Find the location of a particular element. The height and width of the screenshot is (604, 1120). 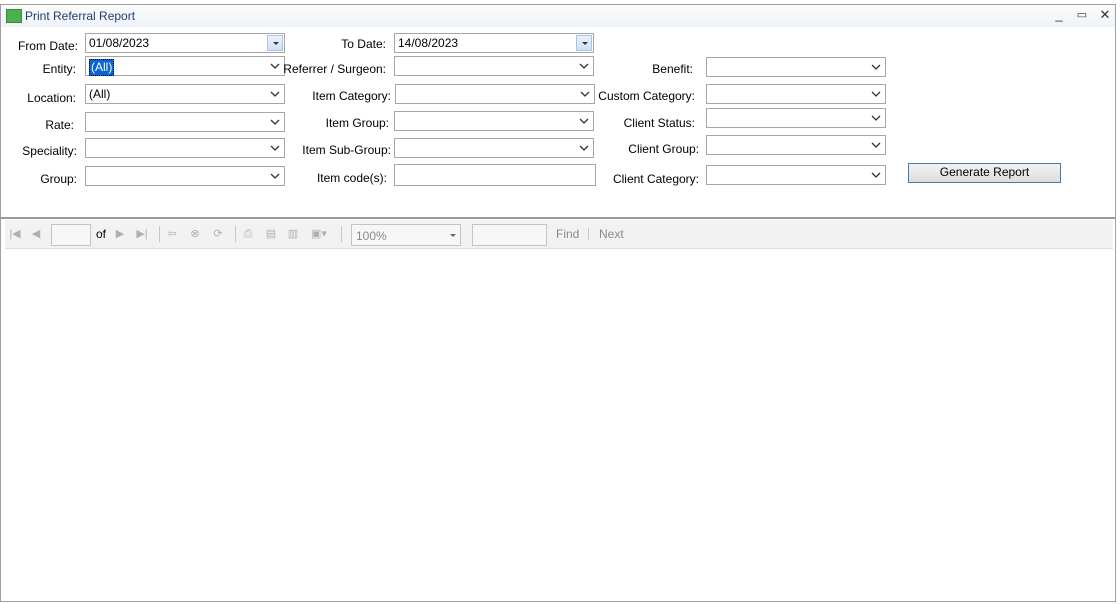

client-status-label: Client Status: is located at coordinates (659, 123).